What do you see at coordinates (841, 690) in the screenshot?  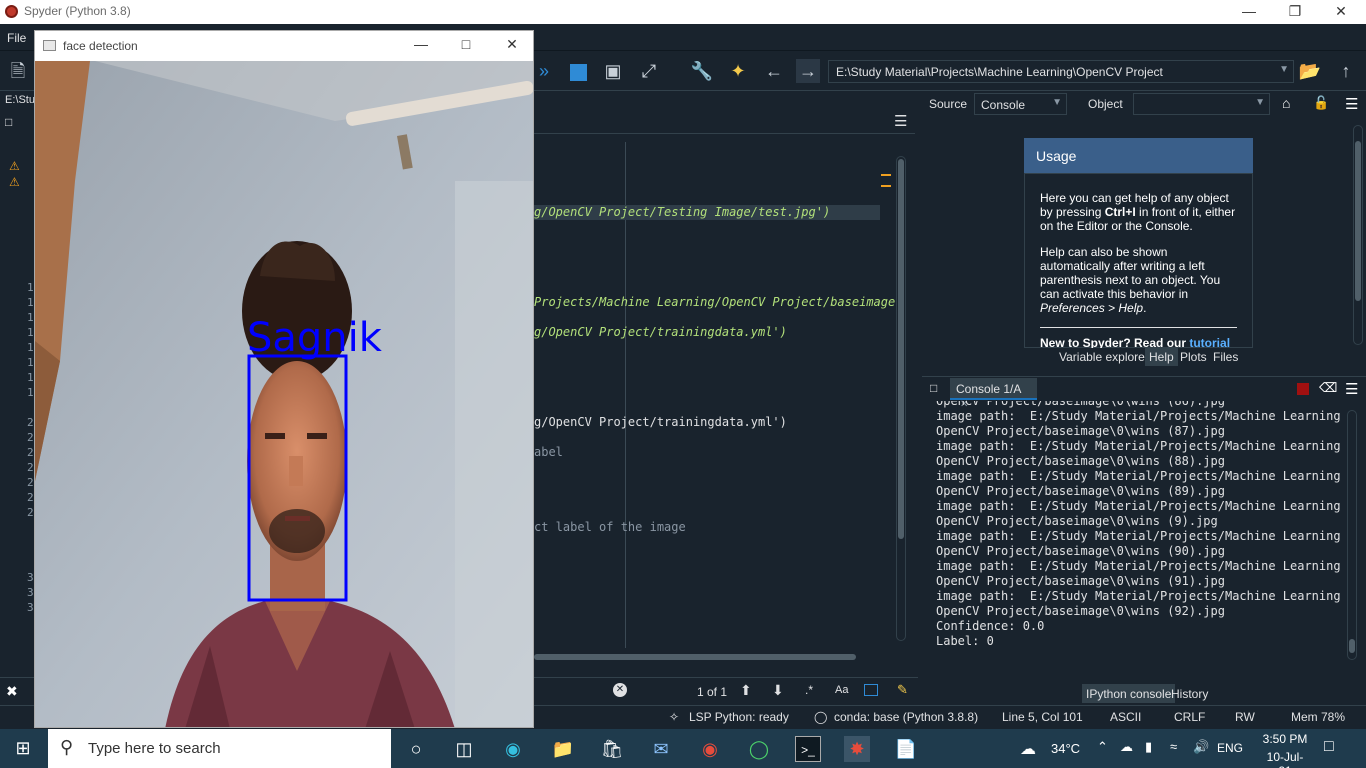 I see `case-sensitive-toggle: Aa` at bounding box center [841, 690].